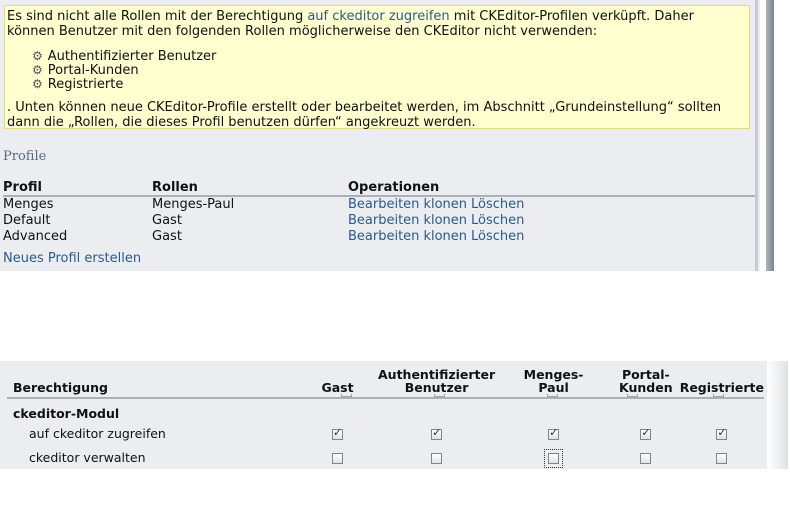 Image resolution: width=790 pixels, height=528 pixels. I want to click on profile-roles: Menges-Paul, so click(193, 204).